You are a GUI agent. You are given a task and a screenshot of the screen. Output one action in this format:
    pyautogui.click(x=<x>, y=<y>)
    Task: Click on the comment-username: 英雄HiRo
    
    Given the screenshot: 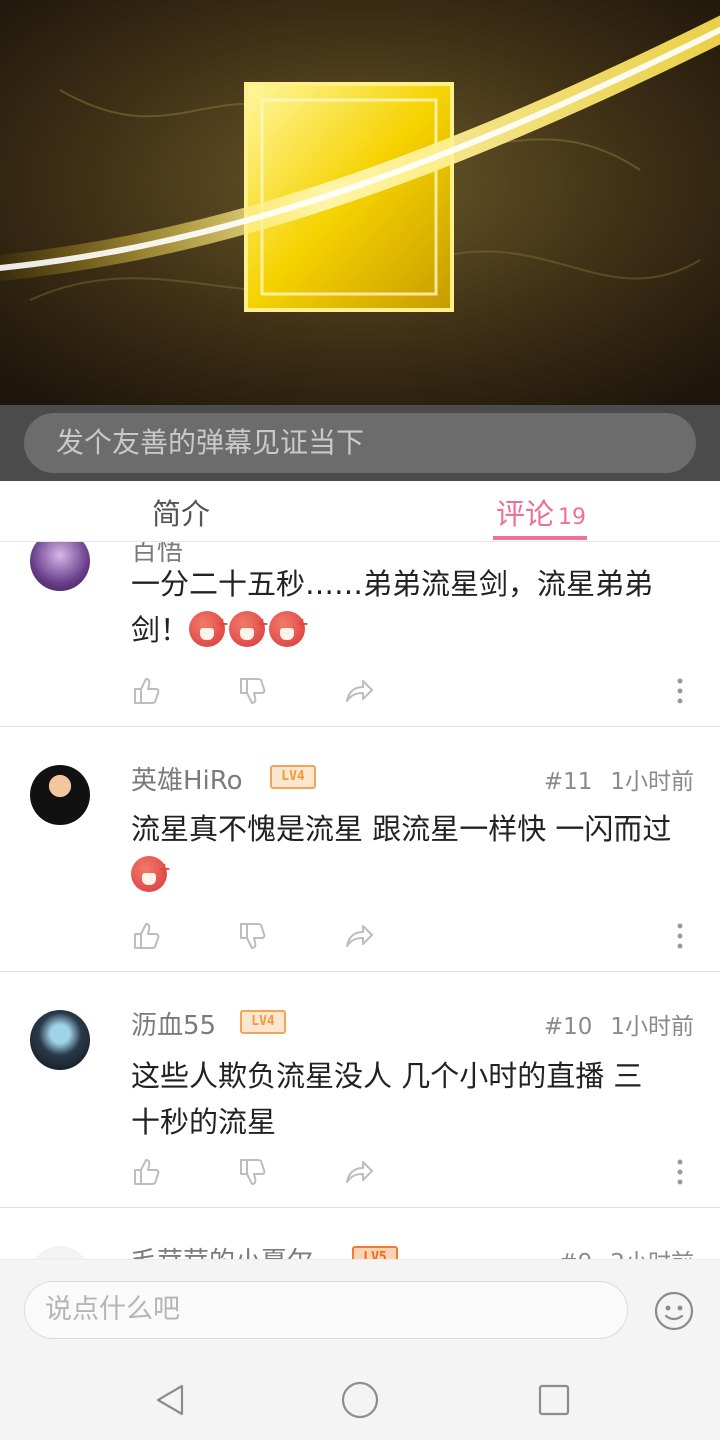 What is the action you would take?
    pyautogui.click(x=187, y=778)
    